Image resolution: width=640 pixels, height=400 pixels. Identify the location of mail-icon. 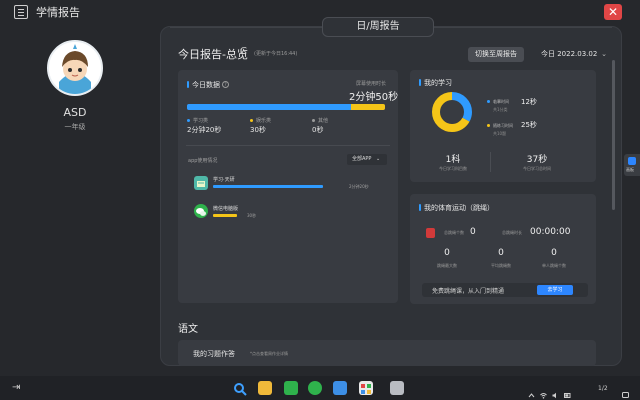
(291, 388).